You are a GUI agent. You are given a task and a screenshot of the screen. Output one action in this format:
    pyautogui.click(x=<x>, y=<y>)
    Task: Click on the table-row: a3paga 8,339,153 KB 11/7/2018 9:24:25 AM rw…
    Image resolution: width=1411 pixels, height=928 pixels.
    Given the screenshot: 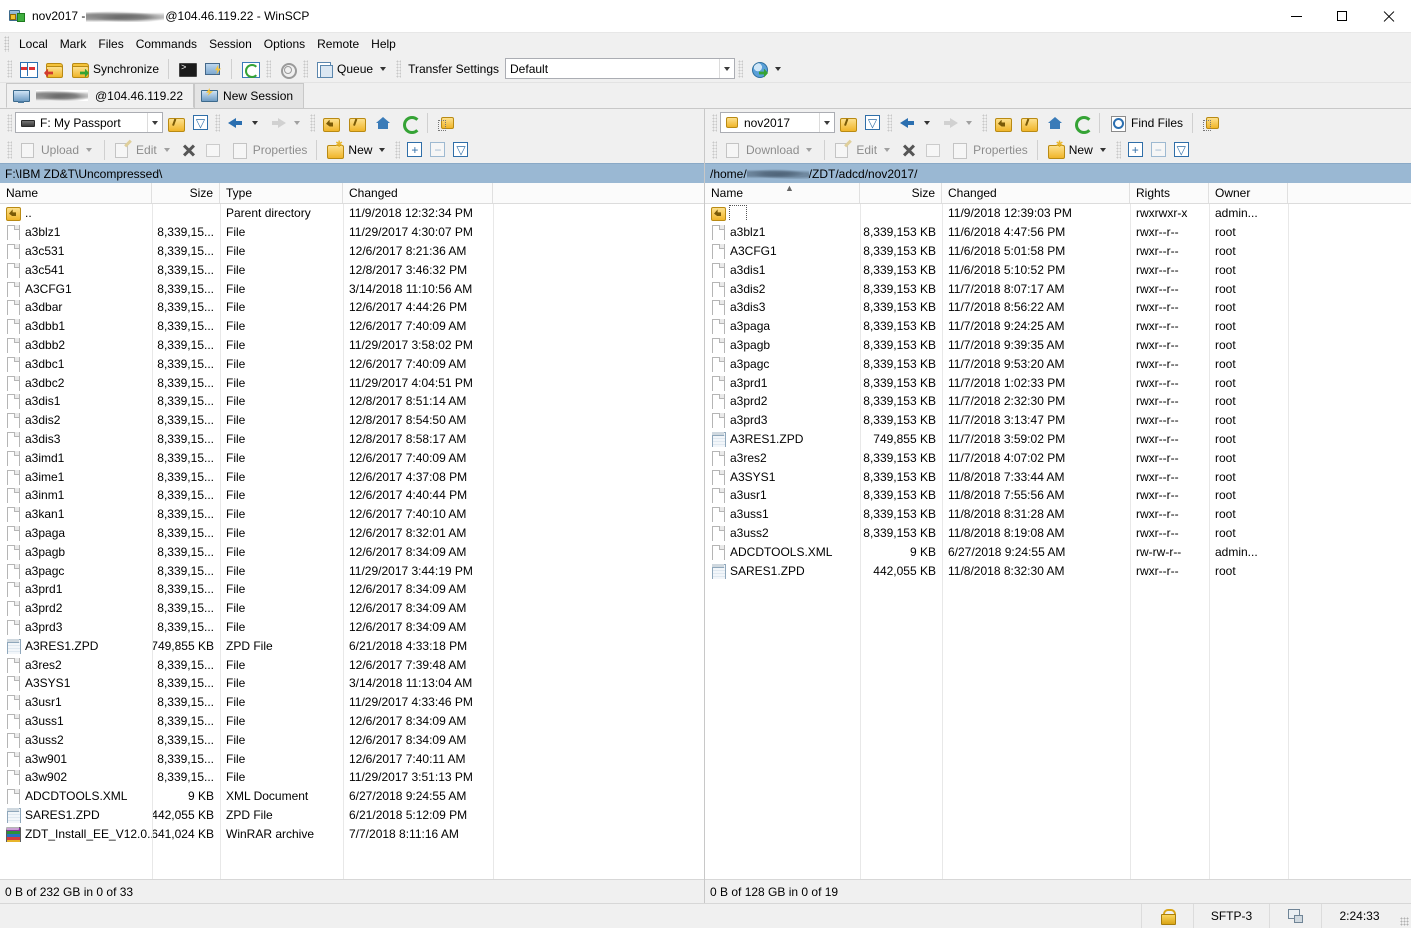 What is the action you would take?
    pyautogui.click(x=1058, y=326)
    